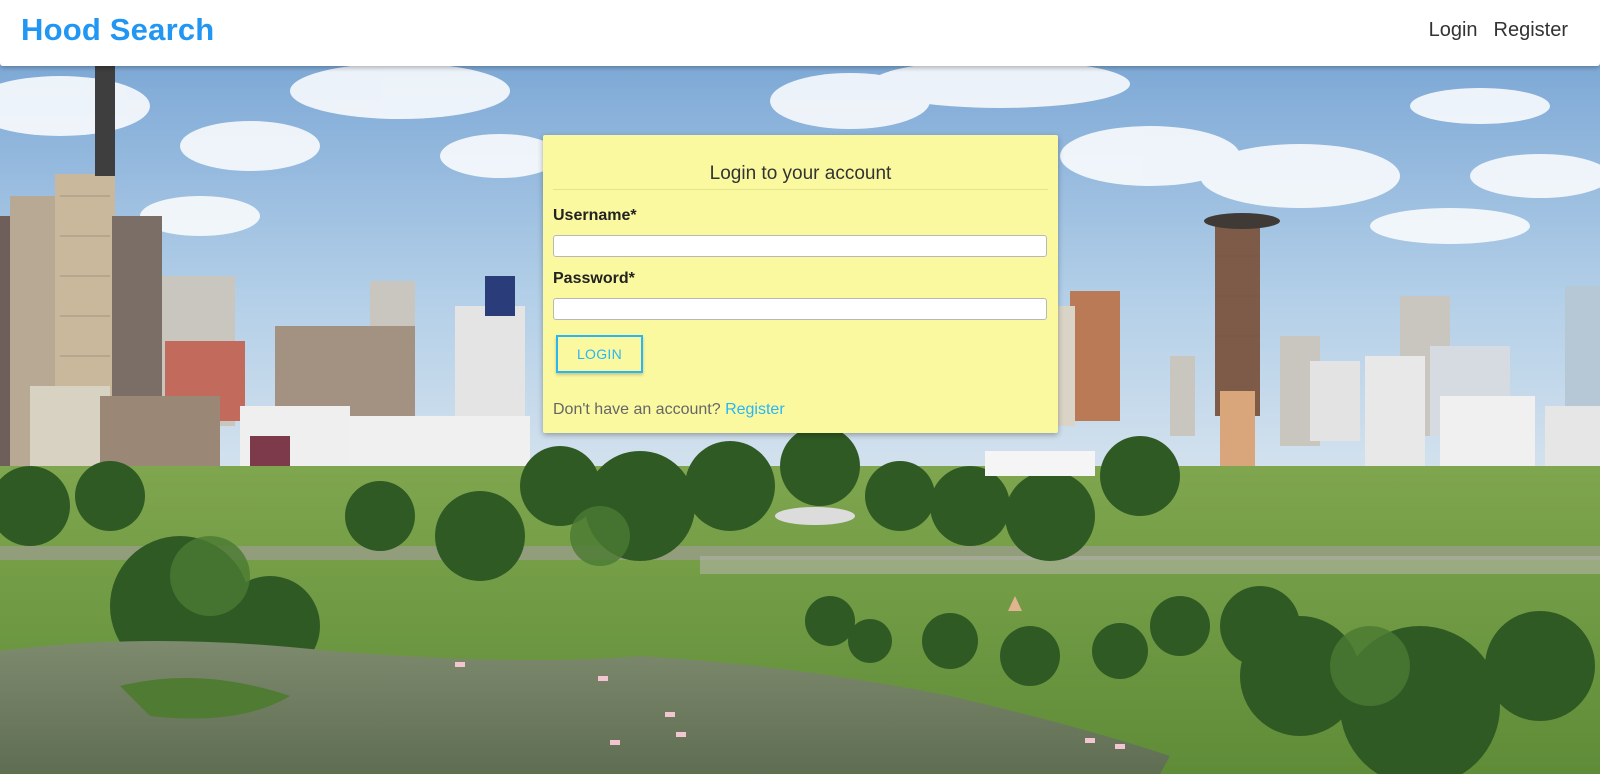  What do you see at coordinates (800, 33) in the screenshot?
I see `navbar: Hood Search Login Register` at bounding box center [800, 33].